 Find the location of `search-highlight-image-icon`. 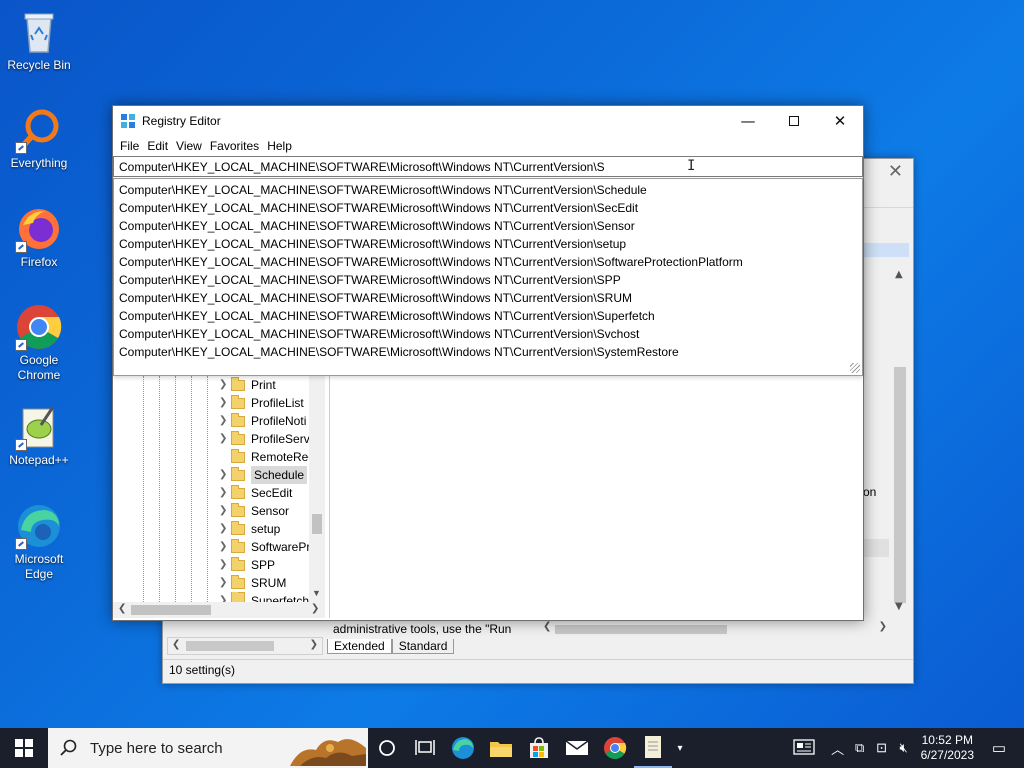

search-highlight-image-icon is located at coordinates (328, 752).